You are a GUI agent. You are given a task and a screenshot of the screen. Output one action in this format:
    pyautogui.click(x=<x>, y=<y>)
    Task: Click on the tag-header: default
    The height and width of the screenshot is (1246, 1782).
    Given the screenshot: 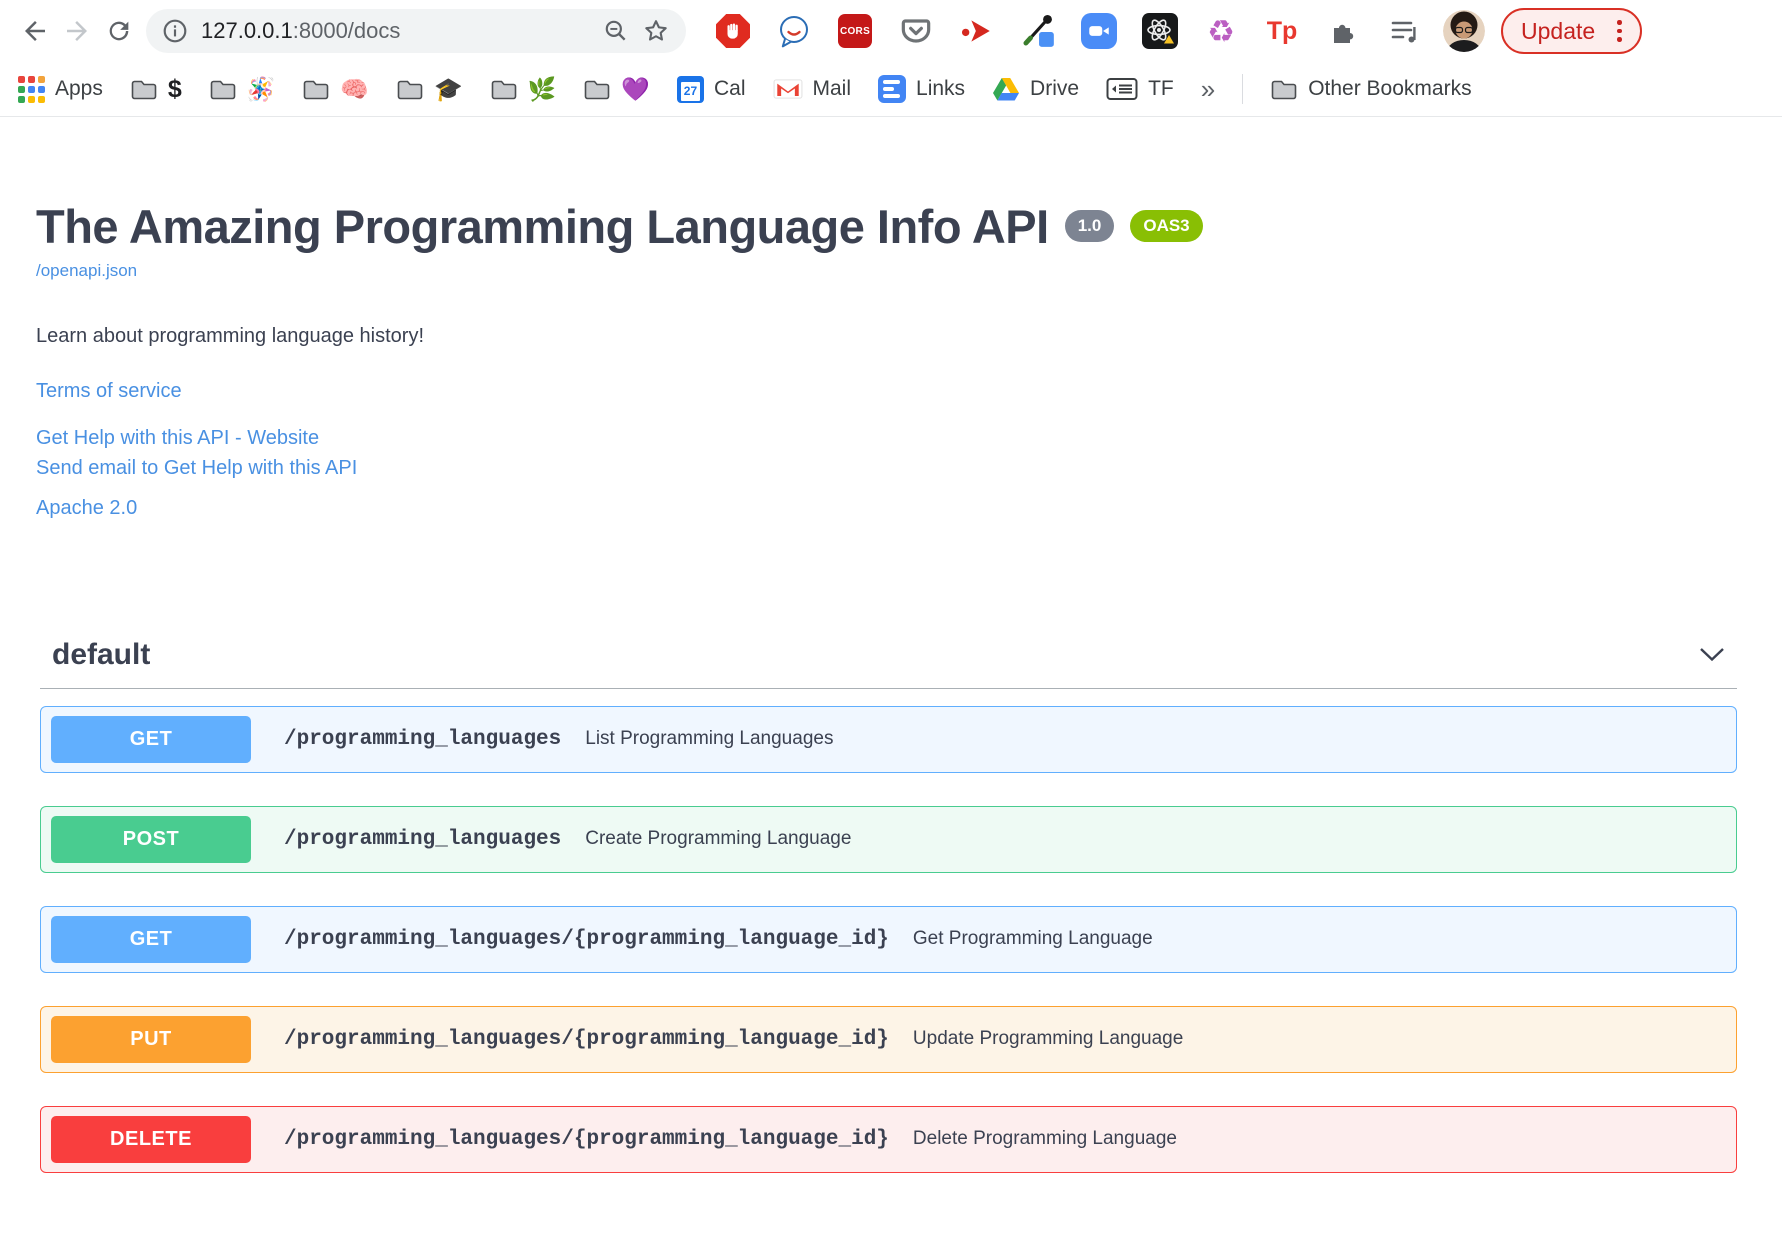 What is the action you would take?
    pyautogui.click(x=888, y=663)
    